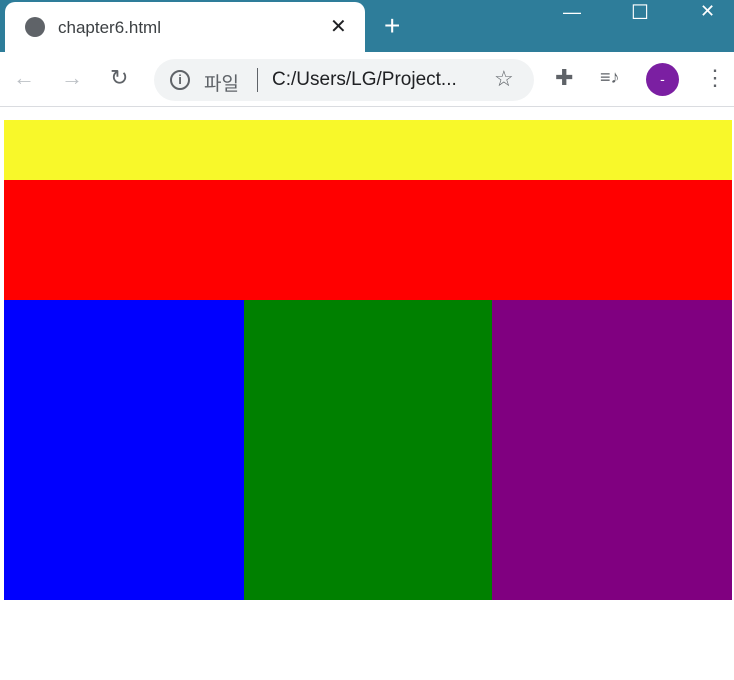  I want to click on avatar: -, so click(662, 79).